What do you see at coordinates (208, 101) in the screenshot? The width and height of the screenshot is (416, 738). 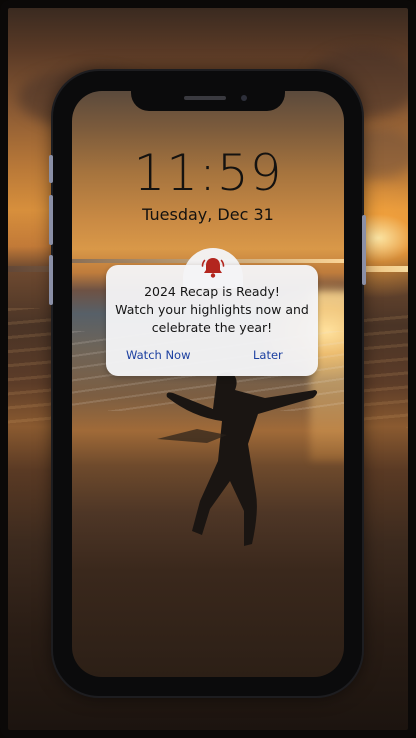 I see `notch` at bounding box center [208, 101].